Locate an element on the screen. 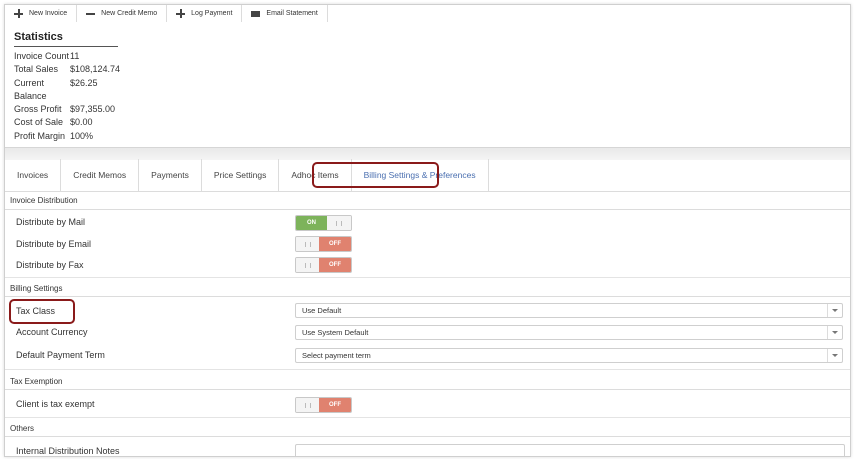 Image resolution: width=855 pixels, height=459 pixels. distribute-email-toggle: OFF is located at coordinates (323, 244).